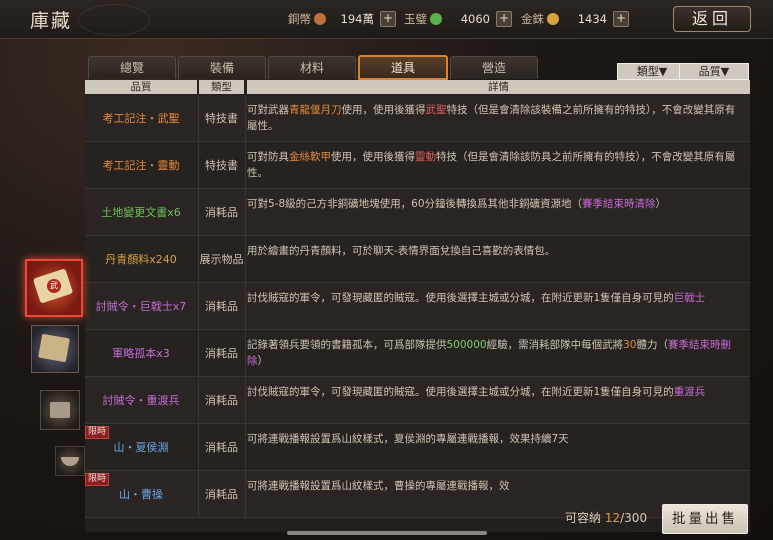 The height and width of the screenshot is (540, 773). What do you see at coordinates (436, 110) in the screenshot?
I see `description-segment: 武聖` at bounding box center [436, 110].